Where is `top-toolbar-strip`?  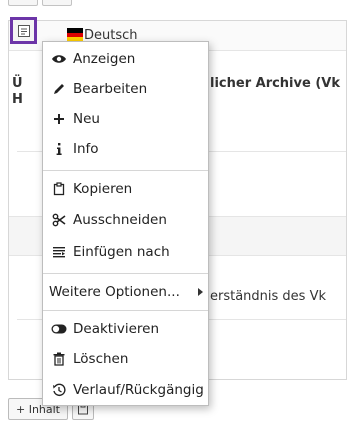 top-toolbar-strip is located at coordinates (173, 4).